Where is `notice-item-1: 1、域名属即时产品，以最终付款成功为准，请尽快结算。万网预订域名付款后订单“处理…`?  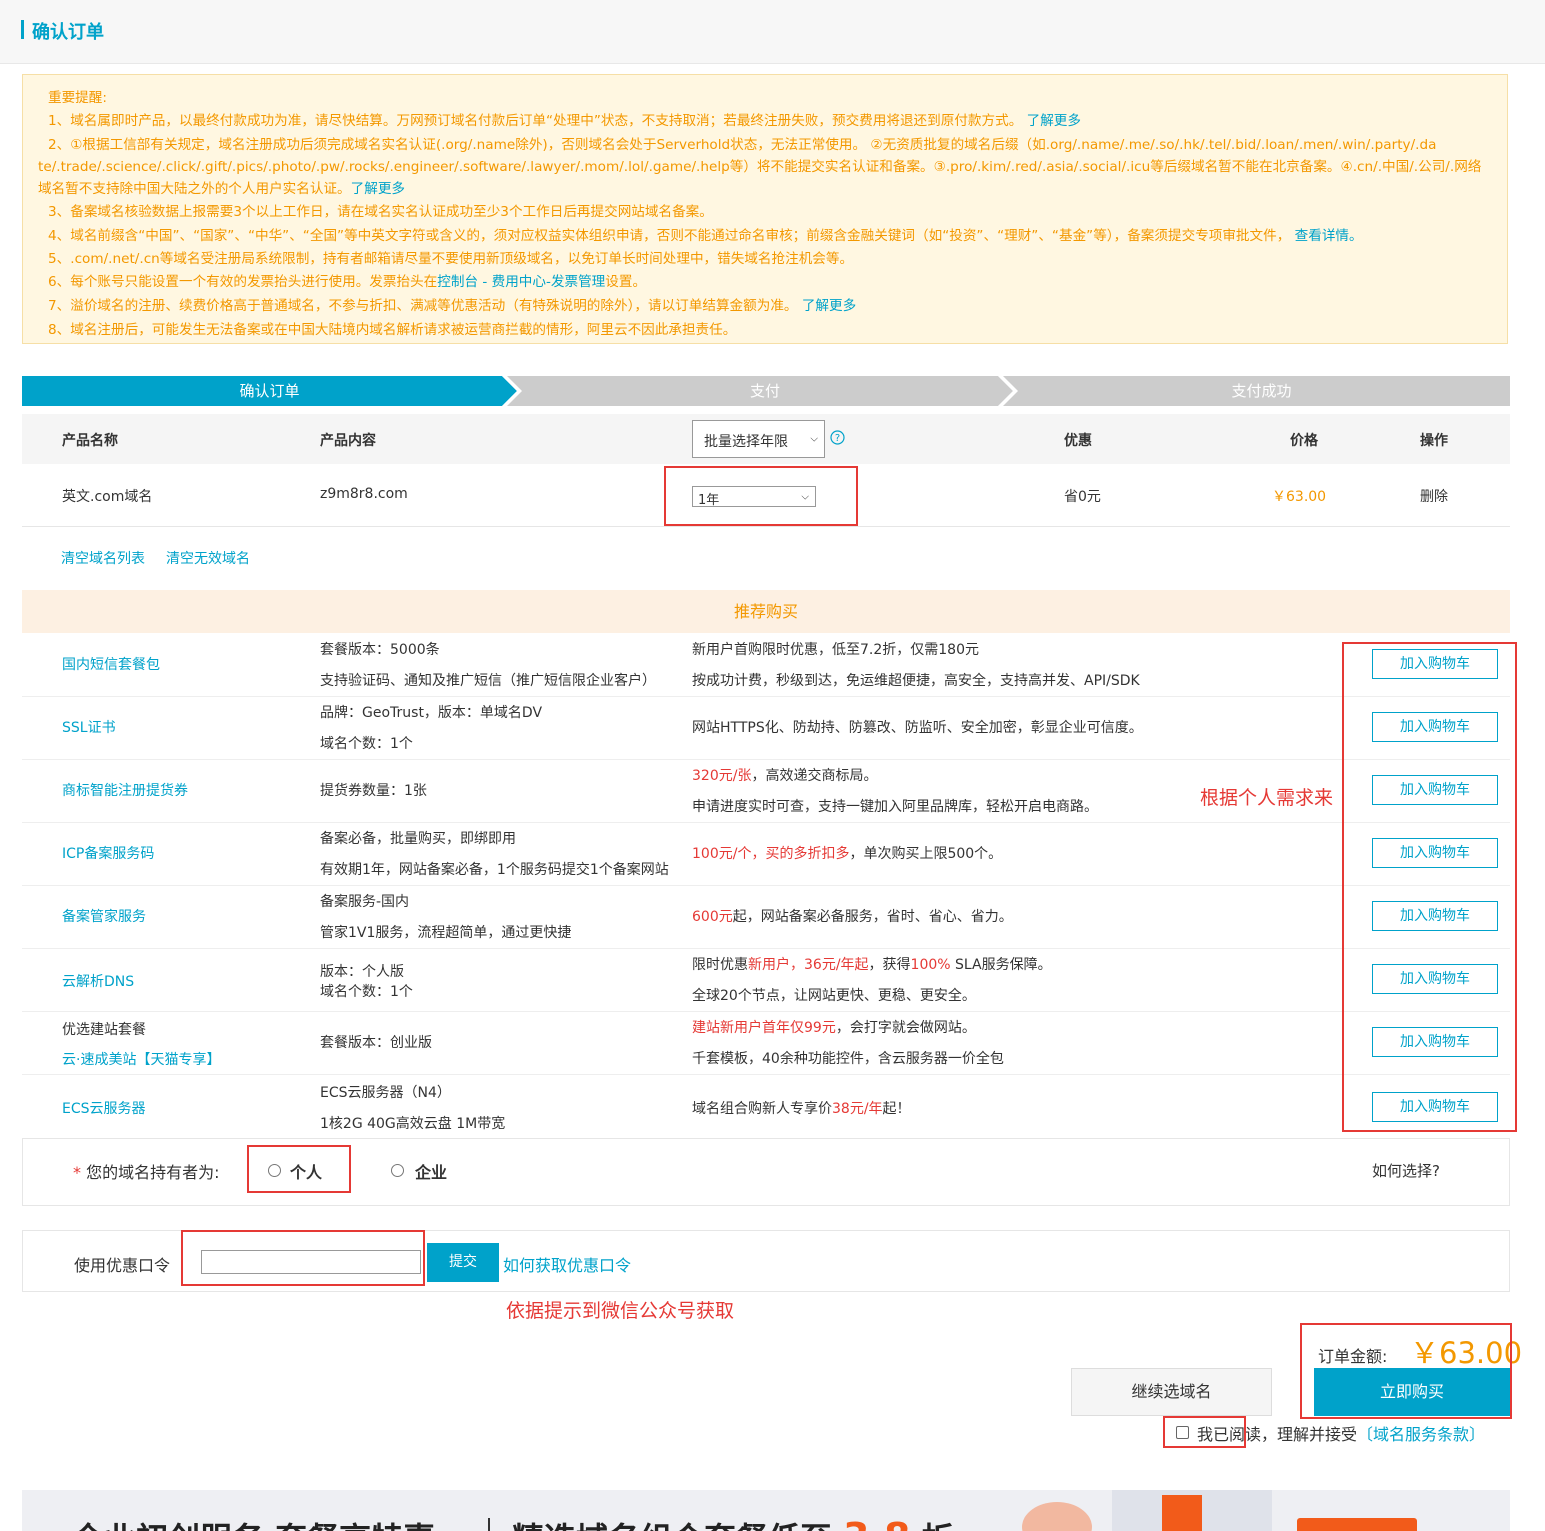
notice-item-1: 1、域名属即时产品，以最终付款成功为准，请尽快结算。万网预订域名付款后订单“处理… is located at coordinates (564, 121).